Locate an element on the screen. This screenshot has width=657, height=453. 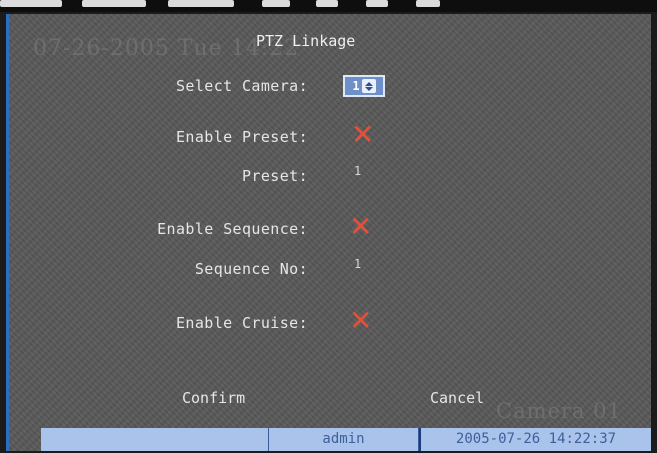
enable-preset-label: Enable Preset: is located at coordinates (241, 137).